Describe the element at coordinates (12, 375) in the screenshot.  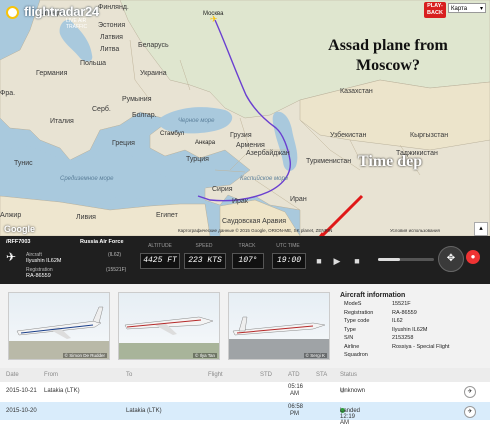
I see `header-date: Date` at that location.